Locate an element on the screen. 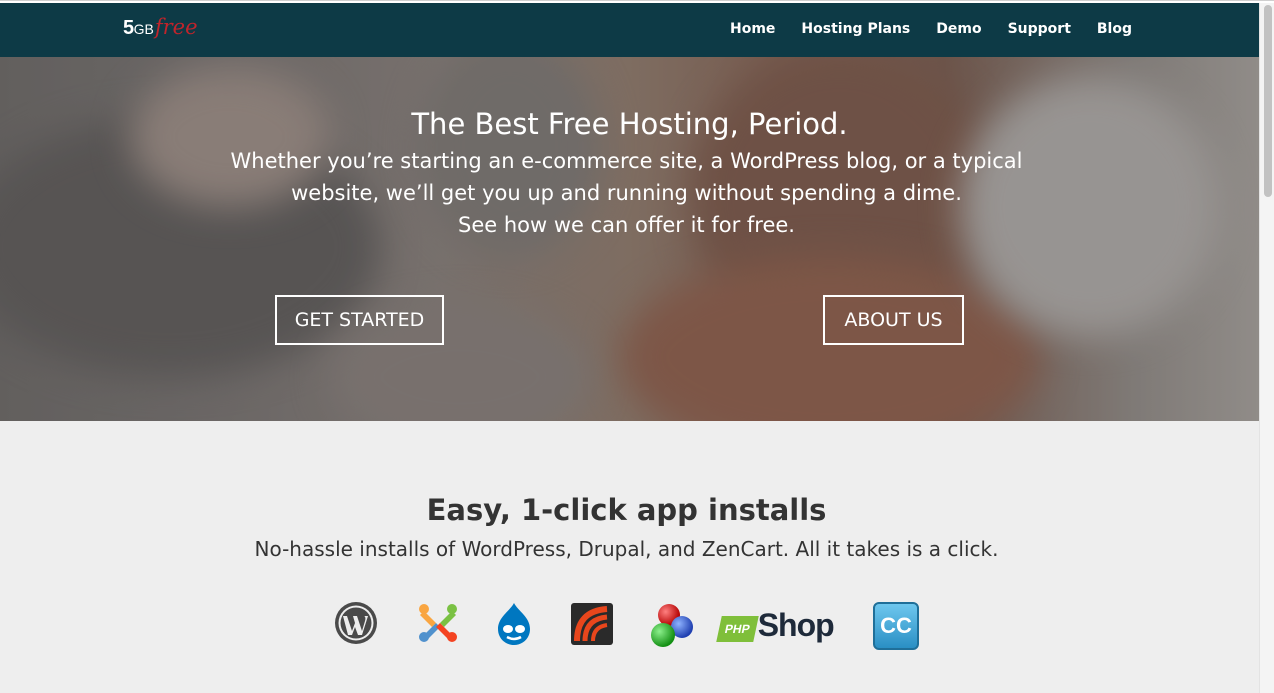  apps-title: Easy, 1-click app installs is located at coordinates (626, 510).